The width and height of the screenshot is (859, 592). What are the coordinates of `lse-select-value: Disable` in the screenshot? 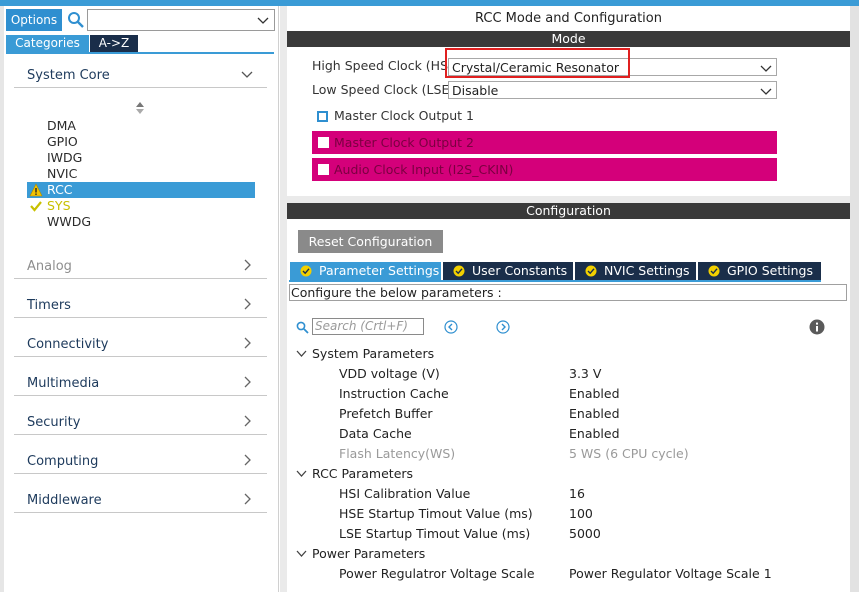 It's located at (475, 90).